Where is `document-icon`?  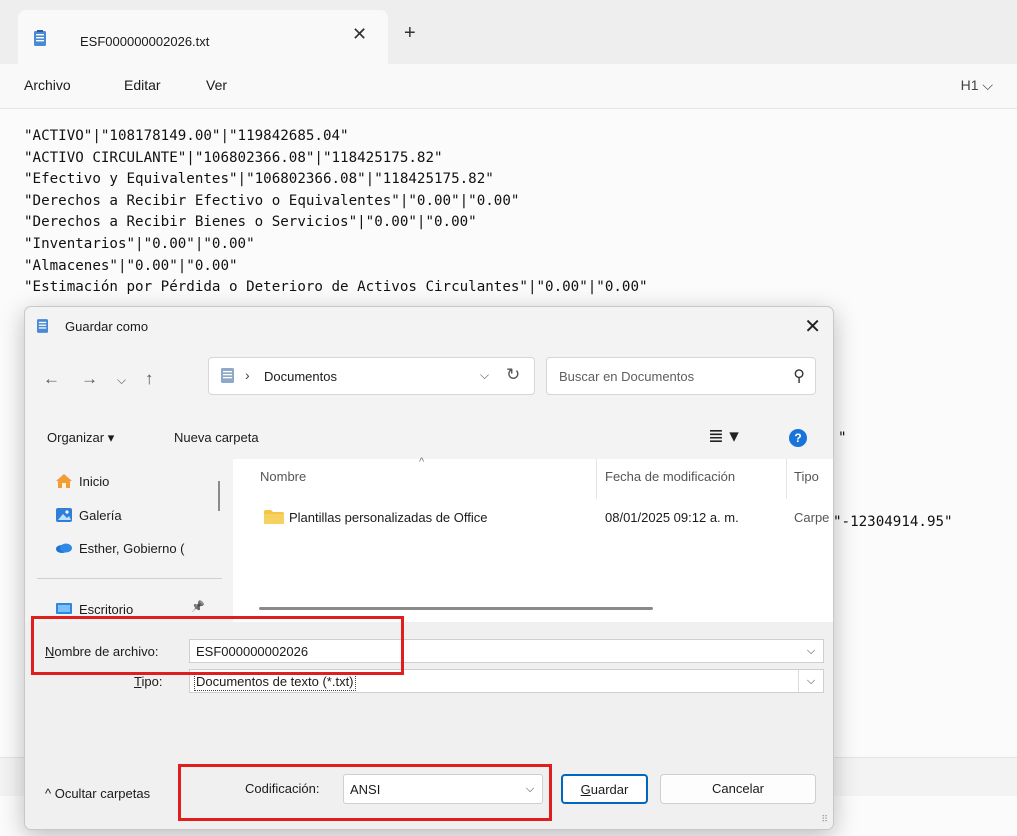
document-icon is located at coordinates (227, 375).